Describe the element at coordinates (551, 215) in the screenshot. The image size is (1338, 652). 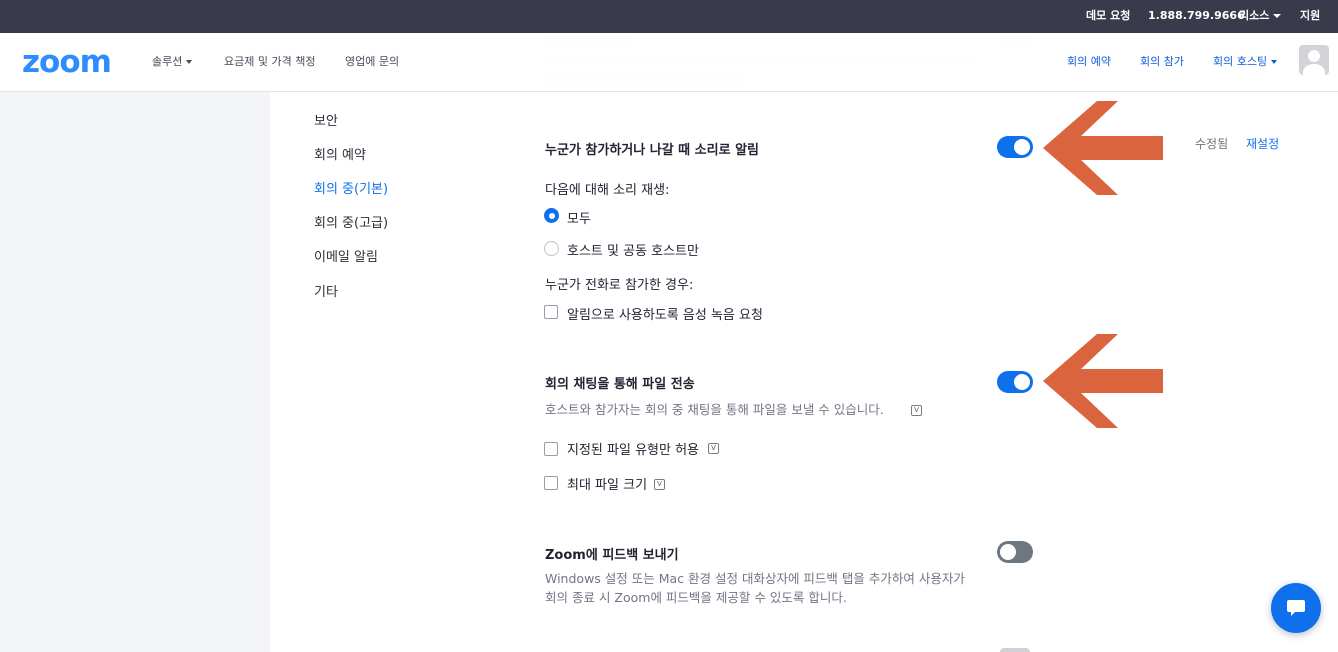
I see `radio-everyone` at that location.